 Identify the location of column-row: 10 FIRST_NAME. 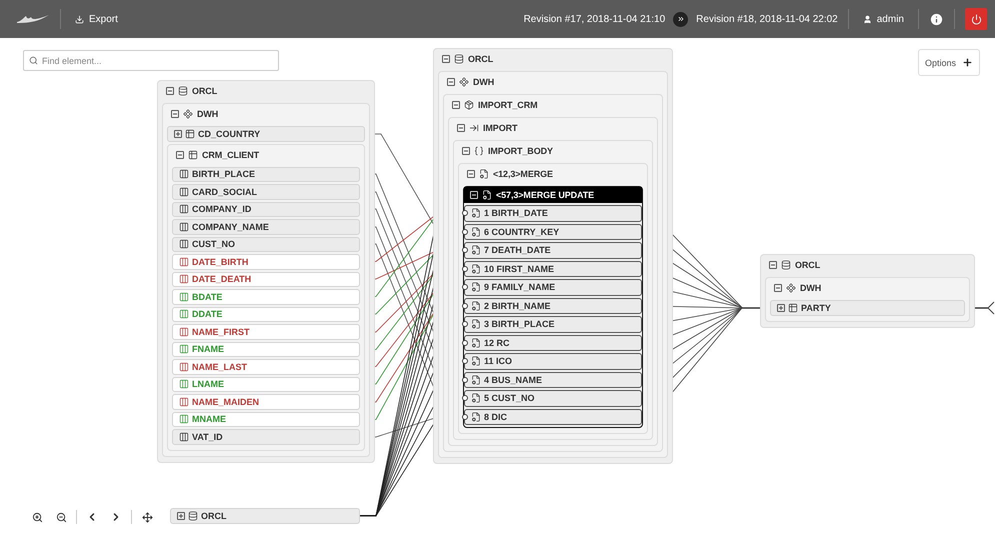
(553, 268).